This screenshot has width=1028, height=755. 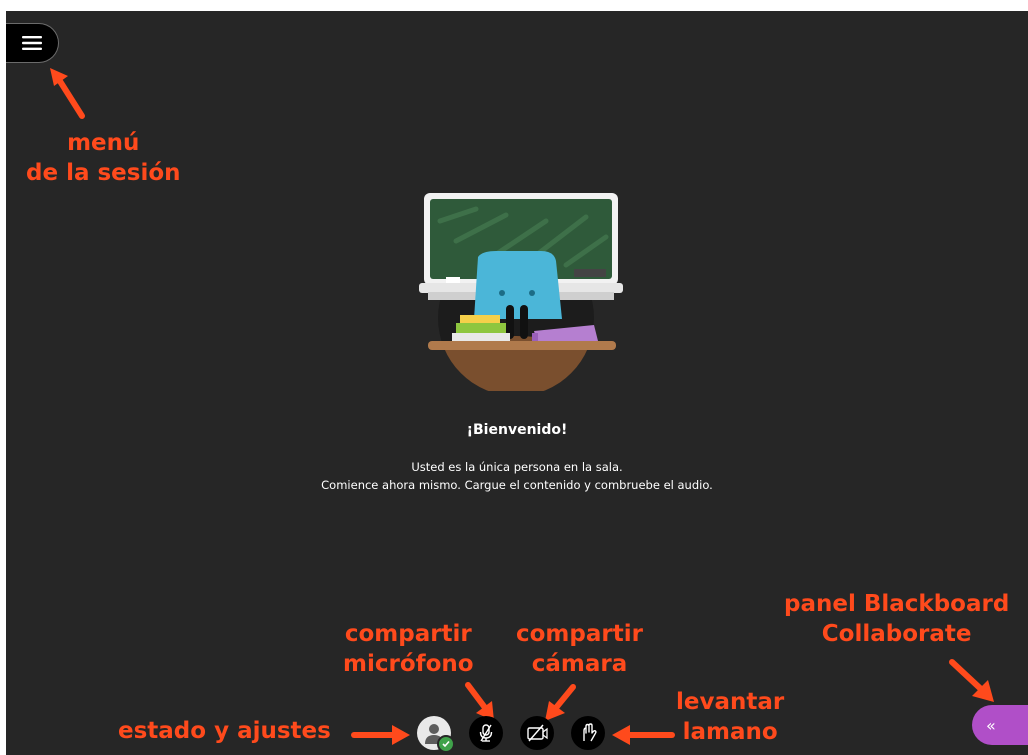 What do you see at coordinates (224, 731) in the screenshot?
I see `status-annotation: estado y ajustes` at bounding box center [224, 731].